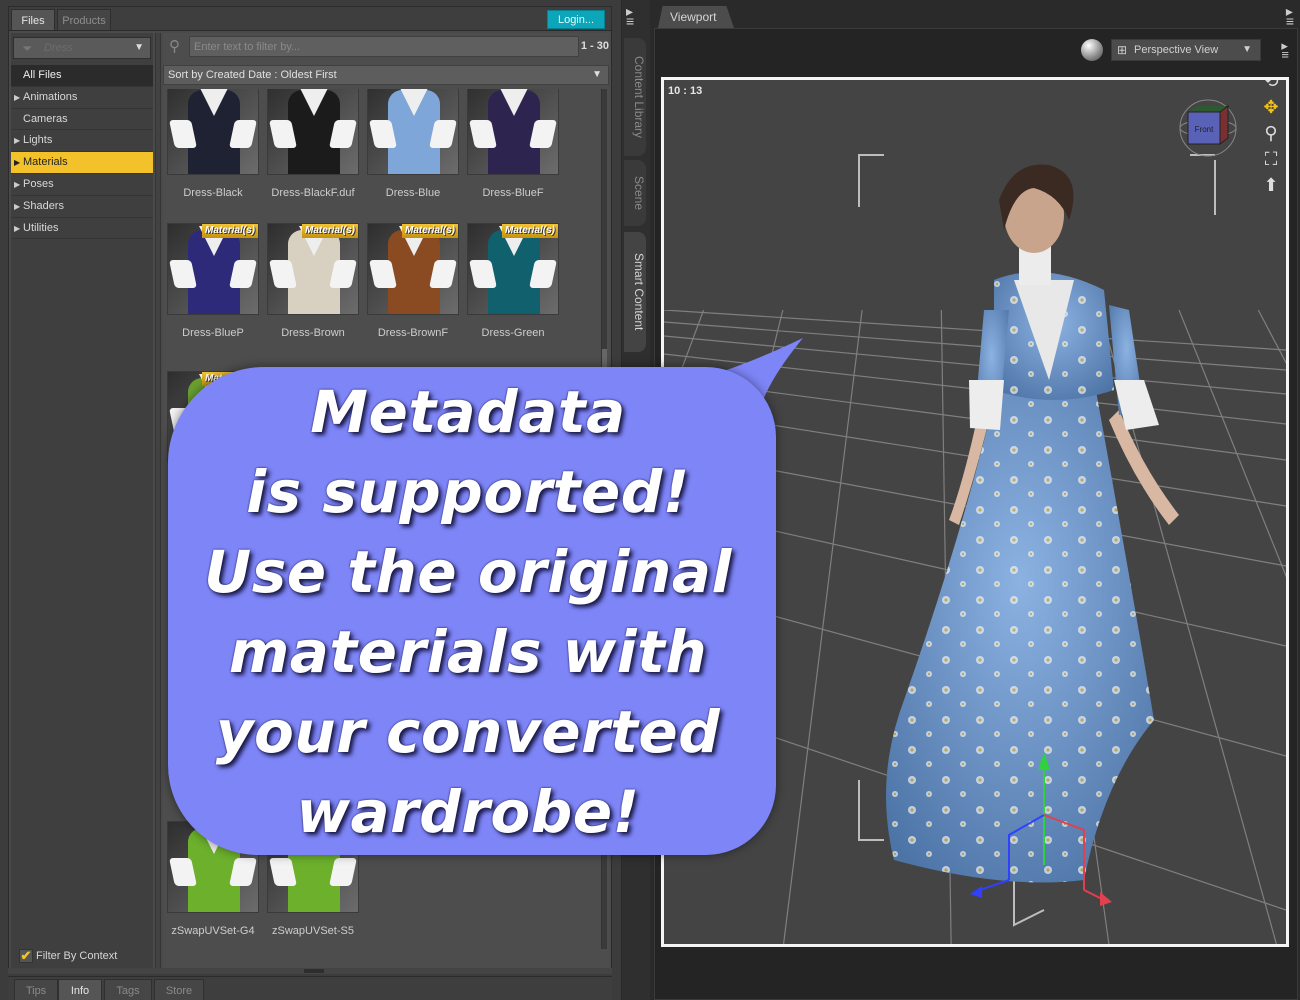 The height and width of the screenshot is (1000, 1300). I want to click on asset-label: Dress-BlueP, so click(213, 333).